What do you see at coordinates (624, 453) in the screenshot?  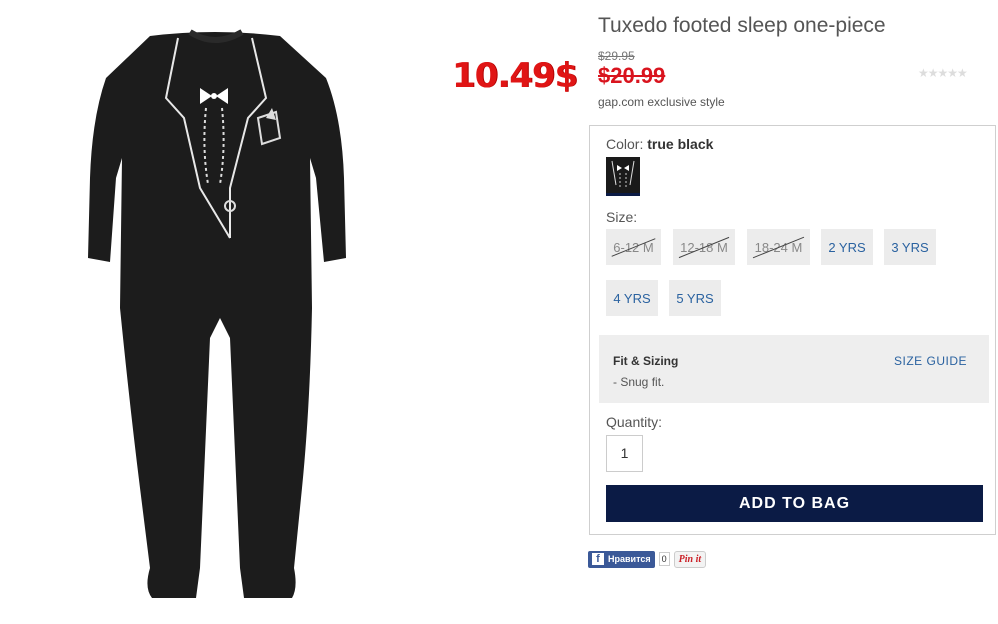 I see `quantity-input: 1` at bounding box center [624, 453].